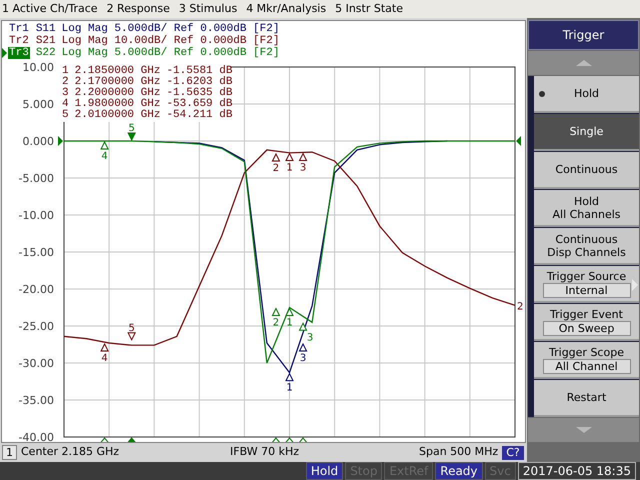  I want to click on softkey-button: Trigger Event On Sweep, so click(586, 322).